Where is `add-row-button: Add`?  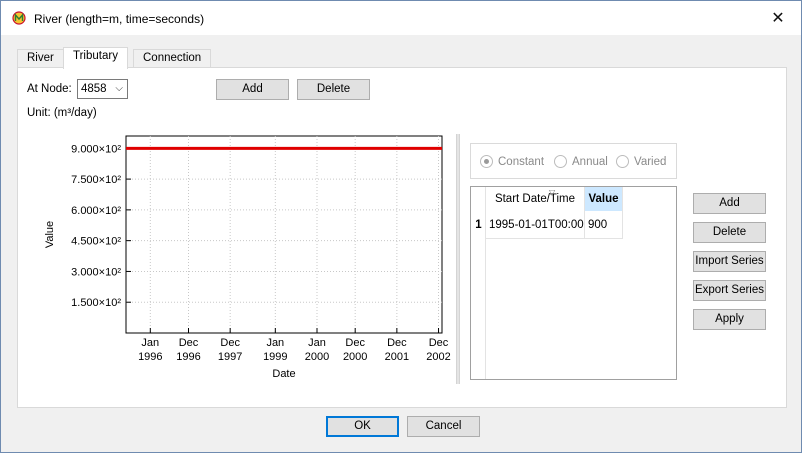
add-row-button: Add is located at coordinates (729, 203).